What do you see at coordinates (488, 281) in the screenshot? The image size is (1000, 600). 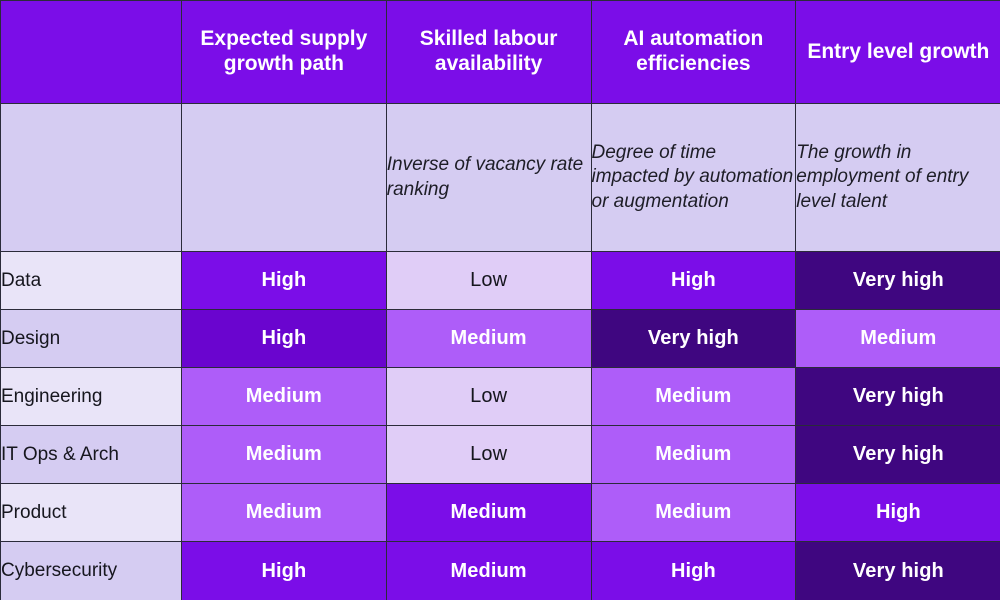 I see `cell-skilled-1: Low` at bounding box center [488, 281].